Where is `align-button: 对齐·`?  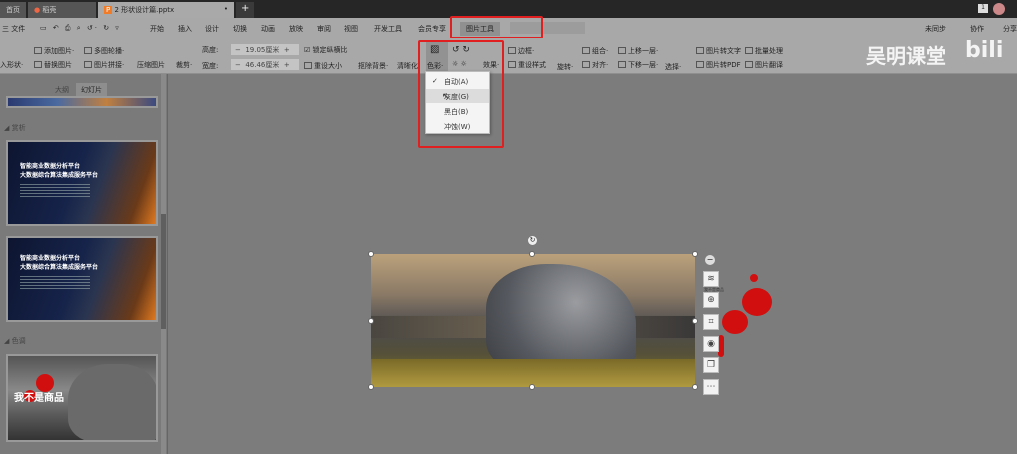
align-button: 对齐· is located at coordinates (595, 65).